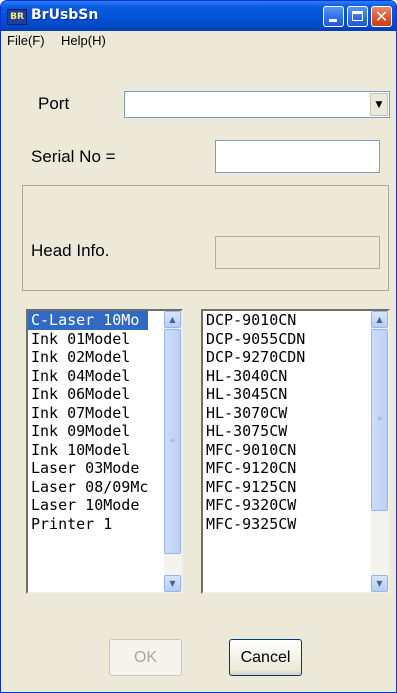 Image resolution: width=397 pixels, height=693 pixels. Describe the element at coordinates (297, 156) in the screenshot. I see `serial-number-field` at that location.